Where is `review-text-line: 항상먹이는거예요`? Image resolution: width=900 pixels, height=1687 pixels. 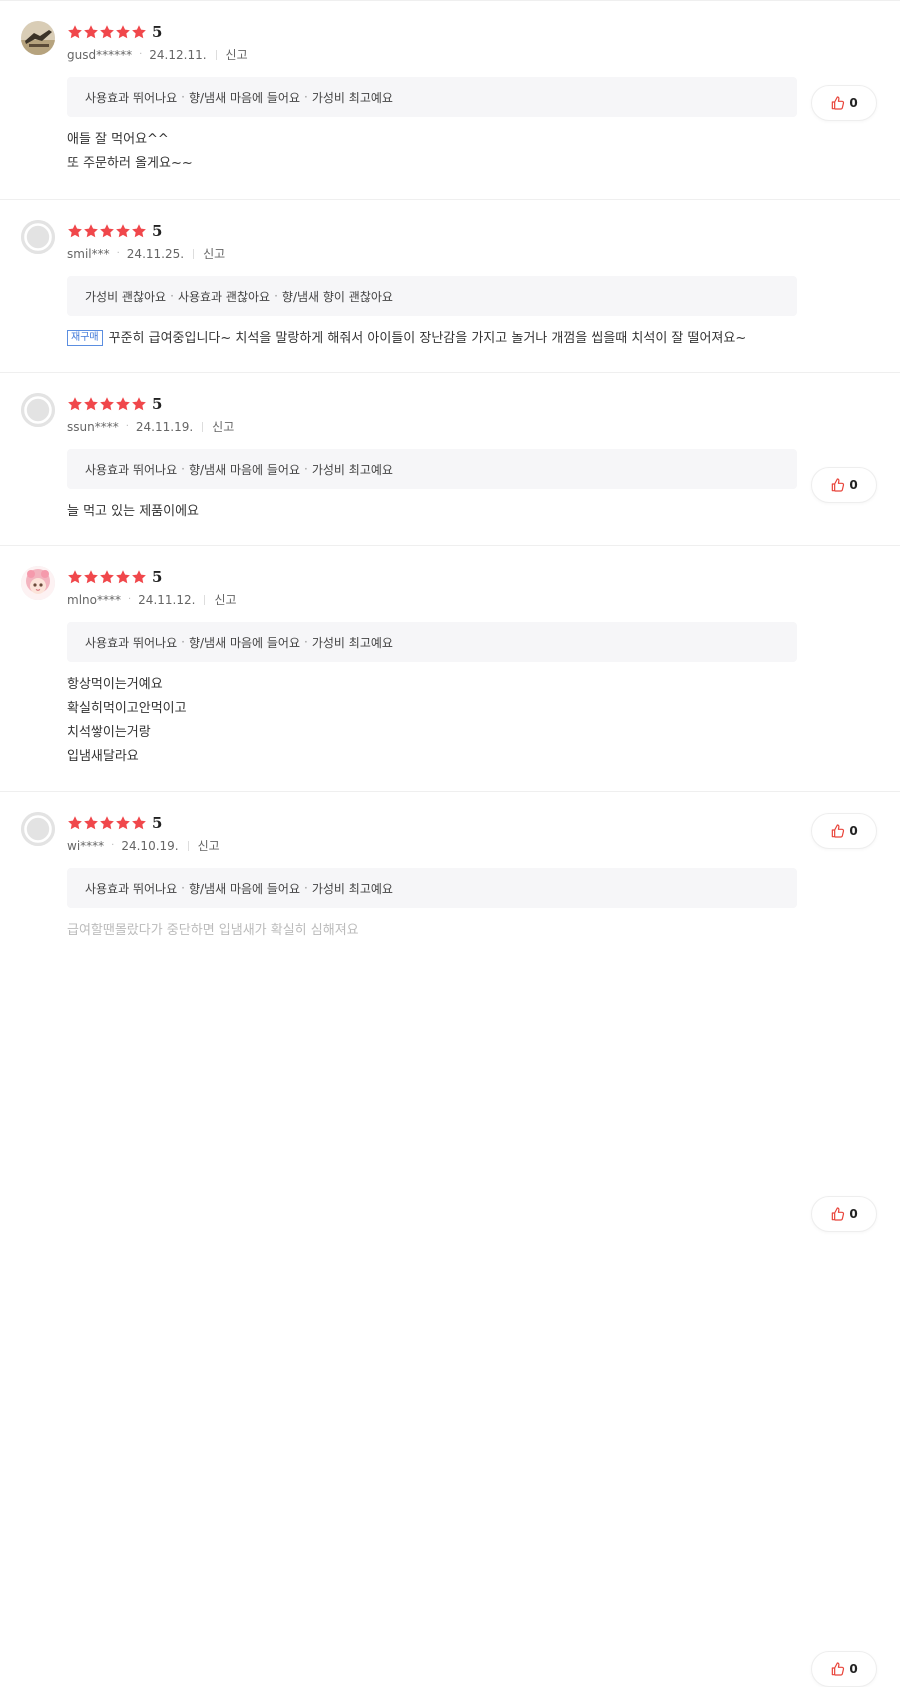 review-text-line: 항상먹이는거예요 is located at coordinates (115, 684).